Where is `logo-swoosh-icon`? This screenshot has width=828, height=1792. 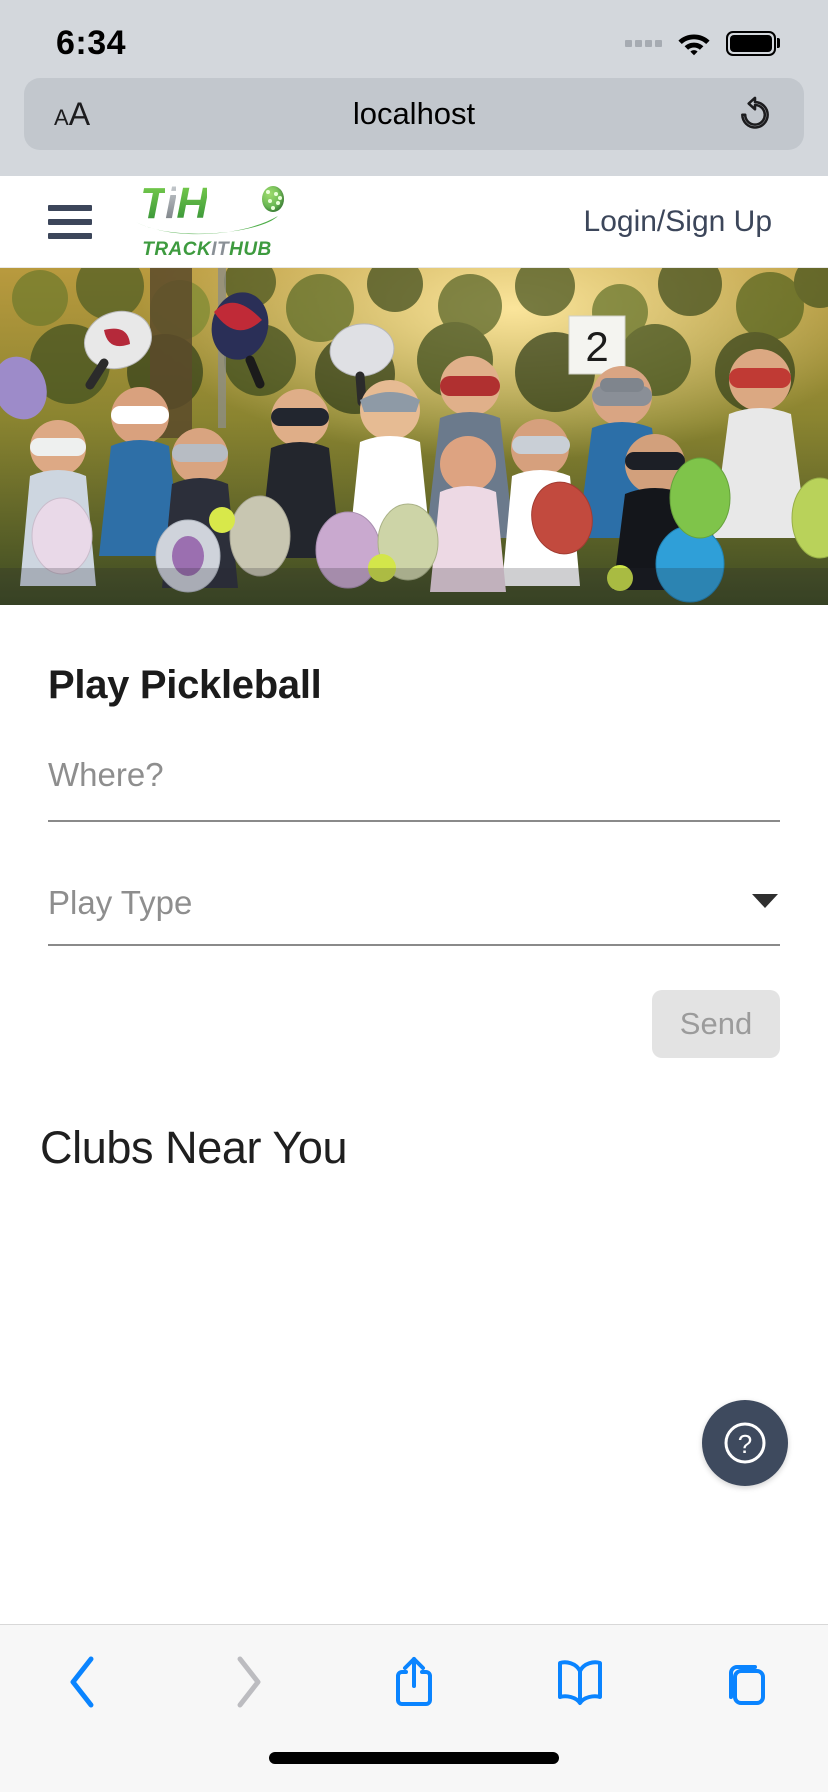 logo-swoosh-icon is located at coordinates (207, 225).